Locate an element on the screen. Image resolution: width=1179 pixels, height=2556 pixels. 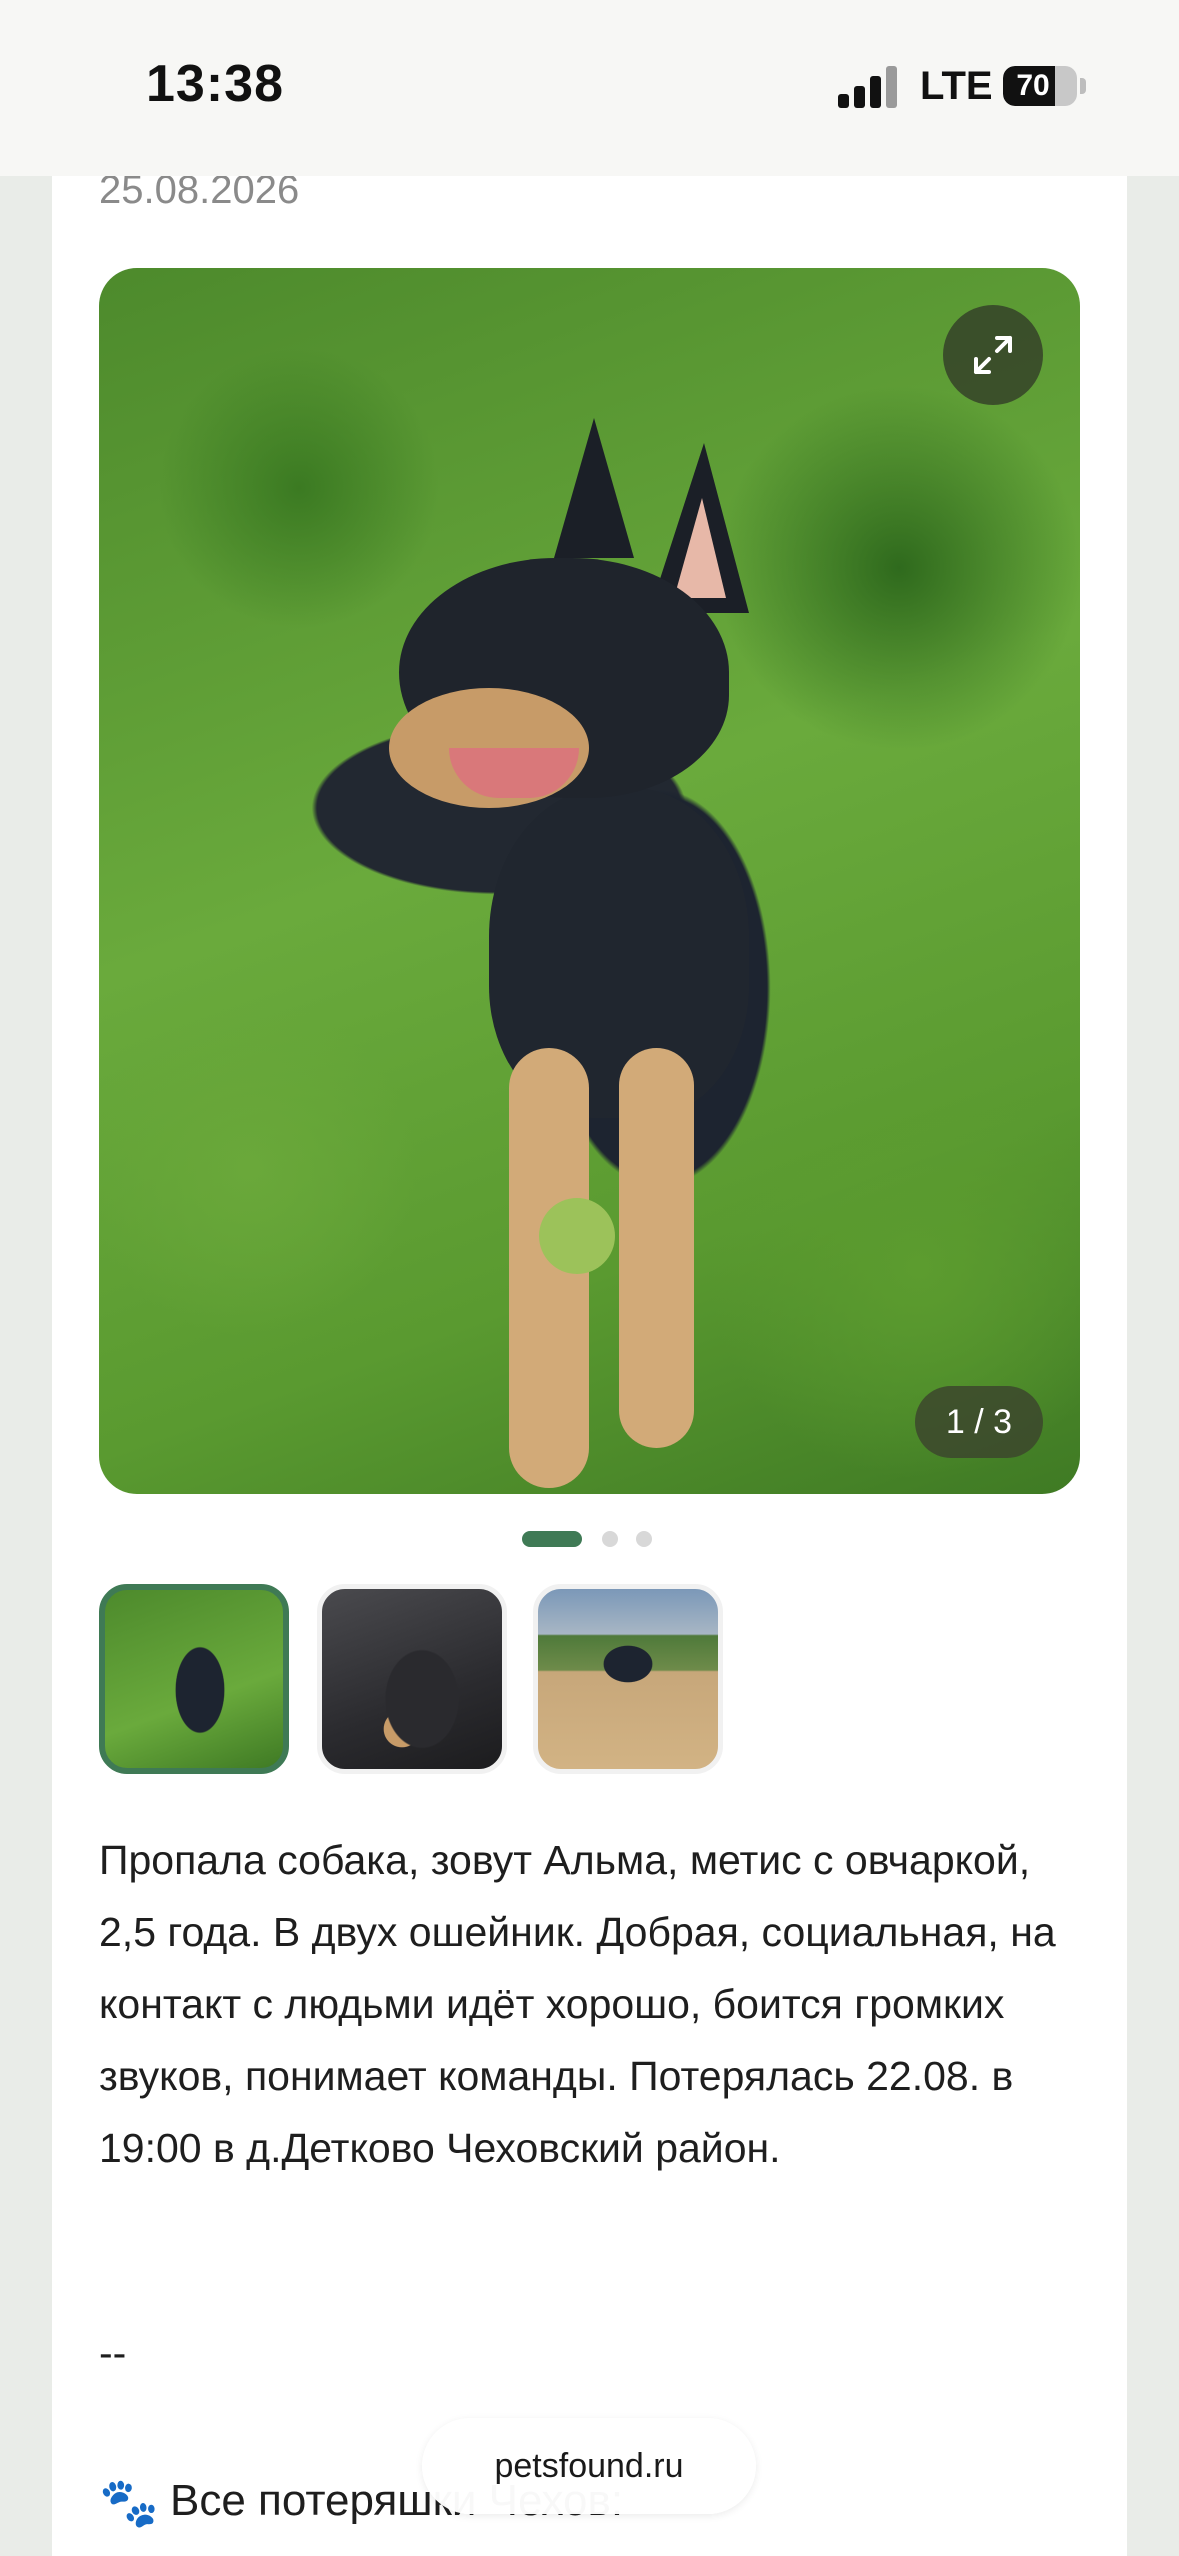
fullscreen-button is located at coordinates (993, 355).